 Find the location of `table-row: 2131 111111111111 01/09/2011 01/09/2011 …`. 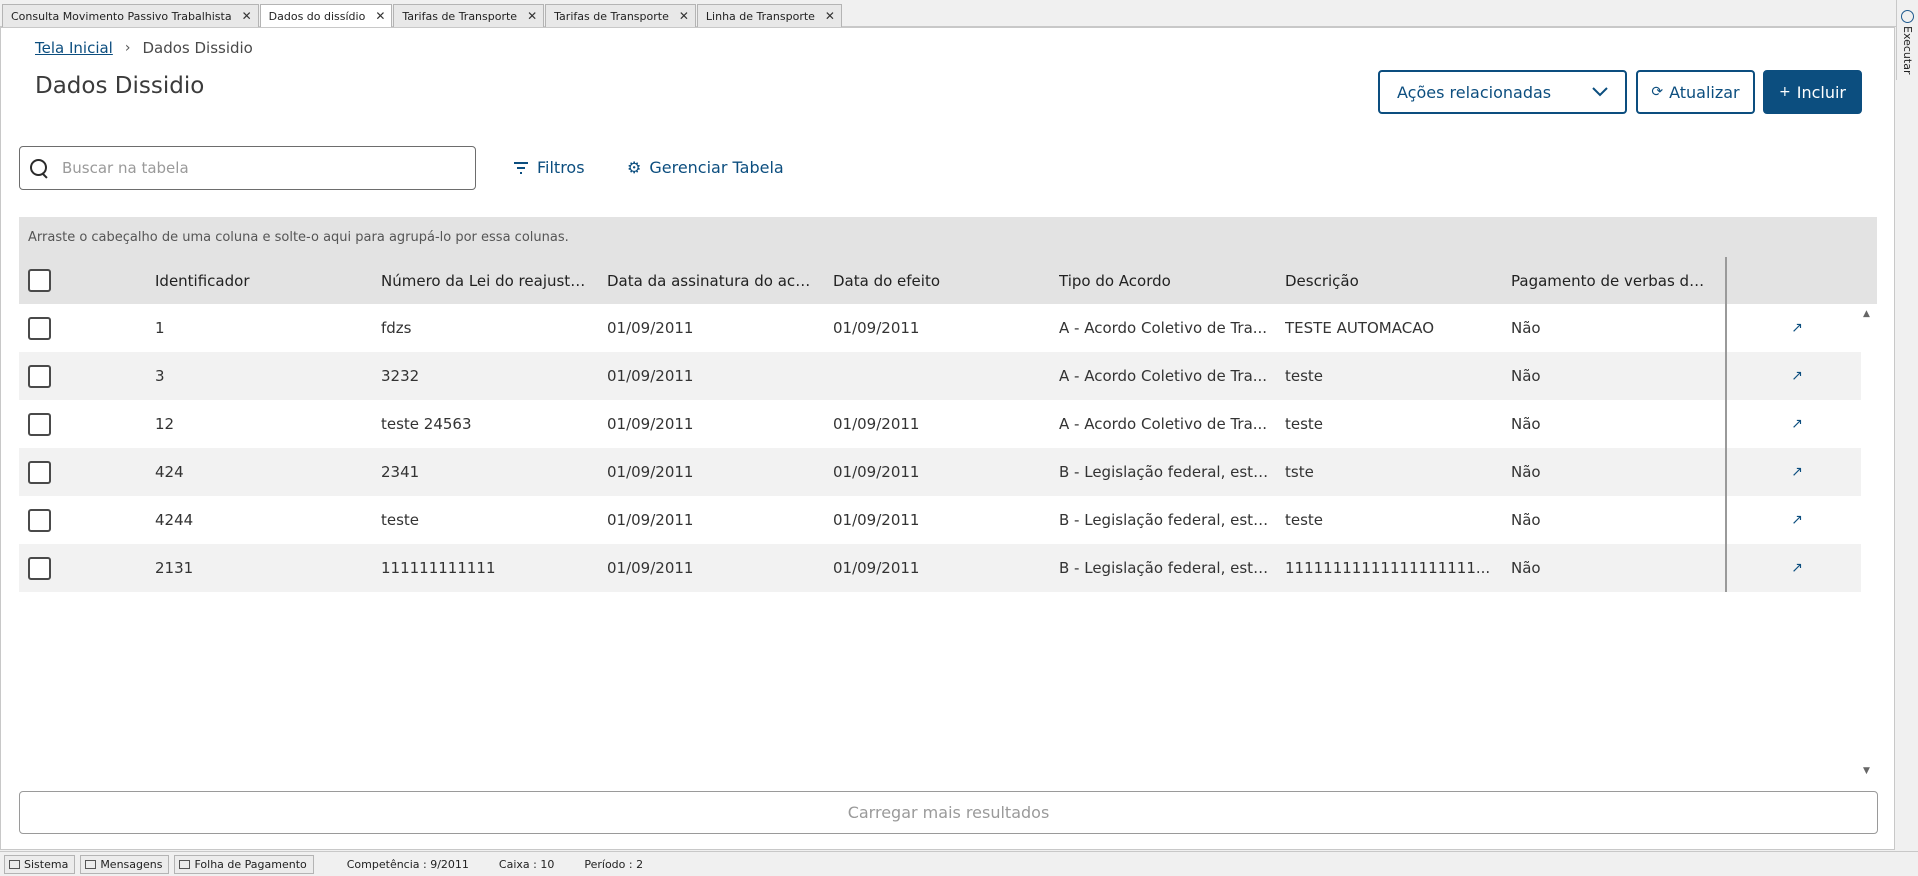

table-row: 2131 111111111111 01/09/2011 01/09/2011 … is located at coordinates (940, 568).